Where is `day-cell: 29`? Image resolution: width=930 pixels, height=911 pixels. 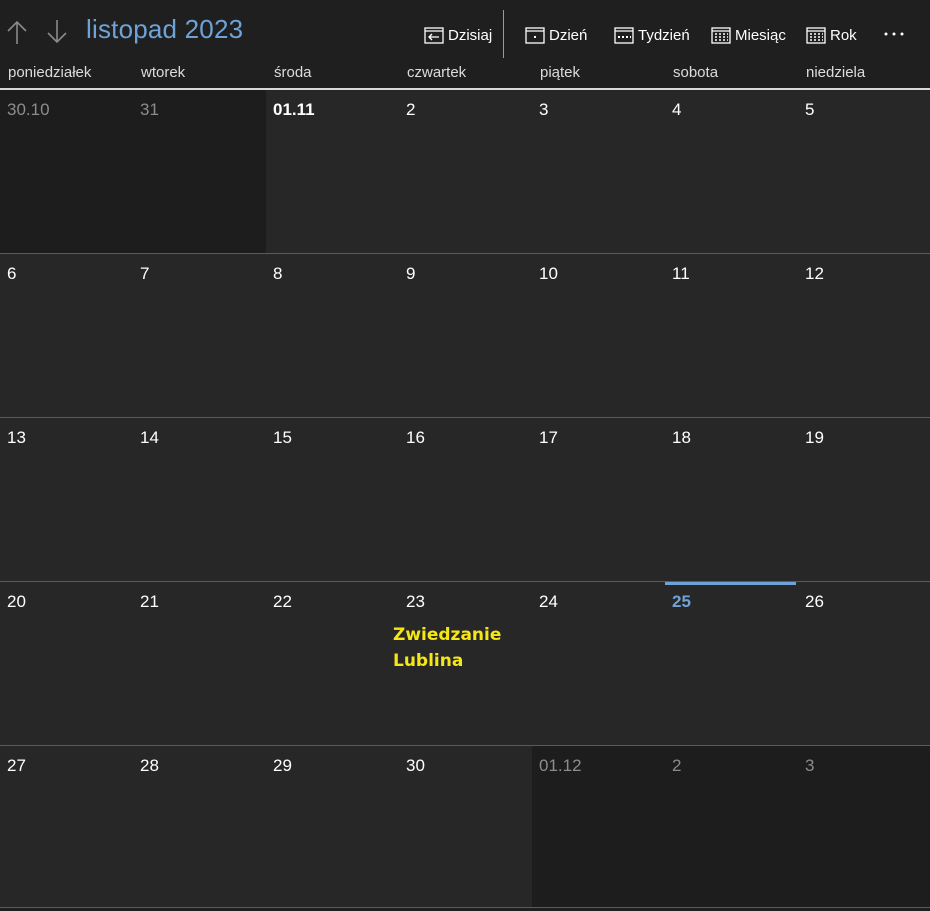 day-cell: 29 is located at coordinates (332, 826).